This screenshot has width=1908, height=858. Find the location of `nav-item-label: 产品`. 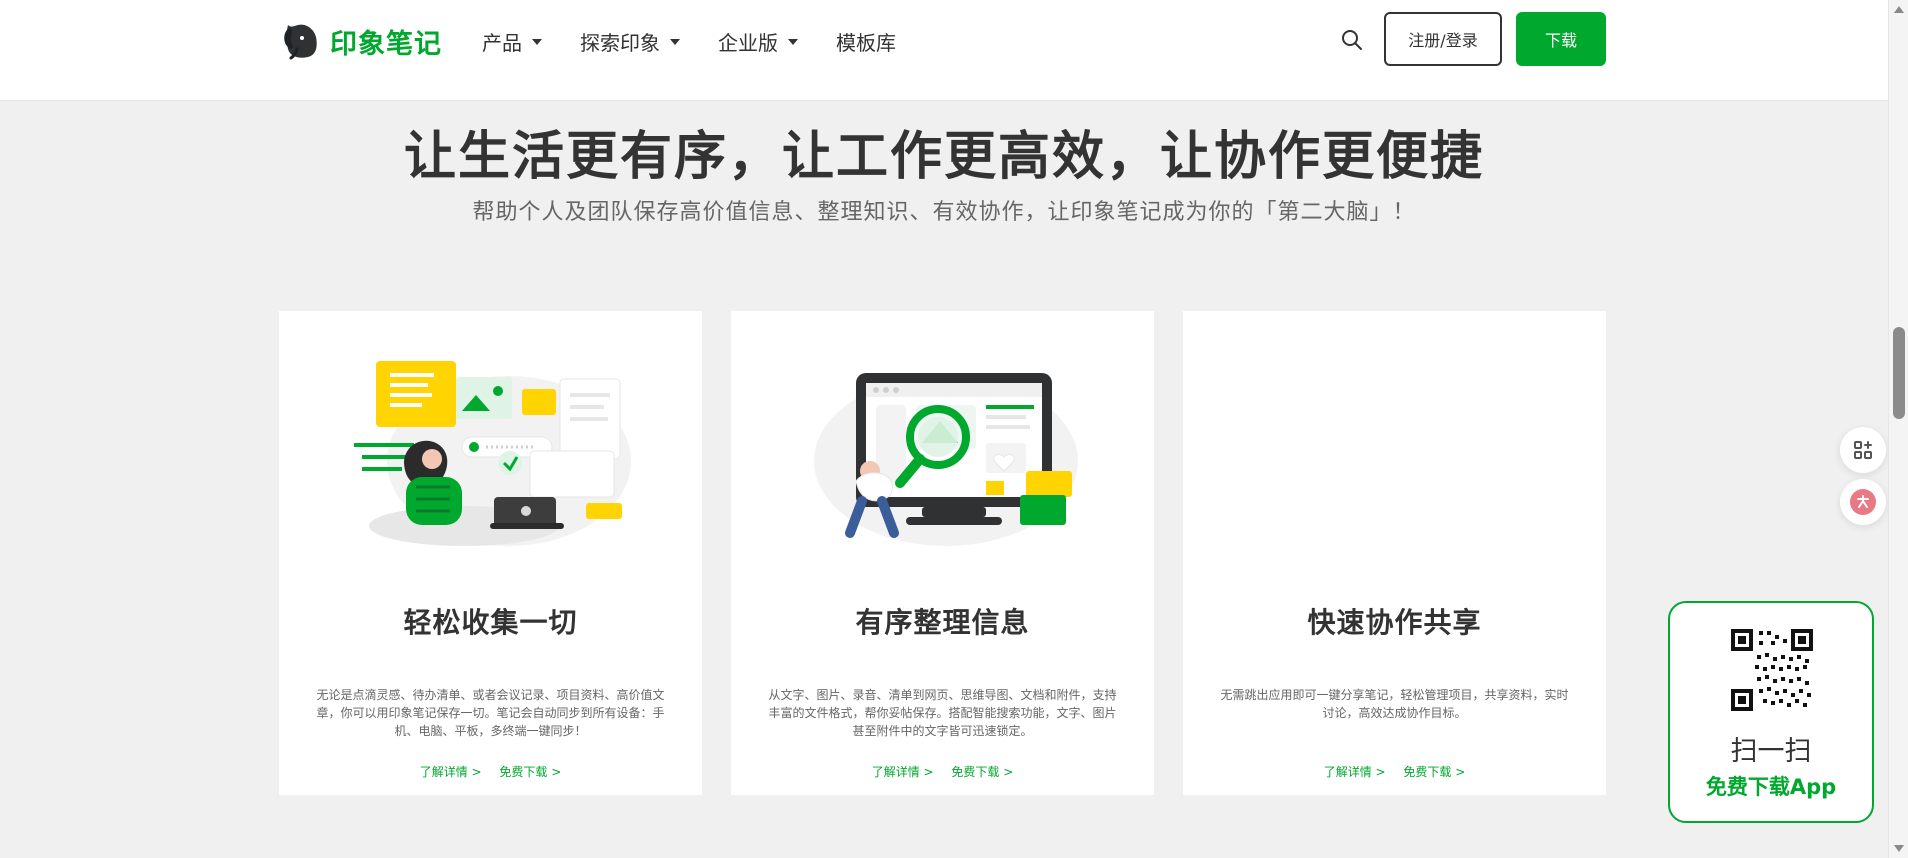

nav-item-label: 产品 is located at coordinates (502, 42).